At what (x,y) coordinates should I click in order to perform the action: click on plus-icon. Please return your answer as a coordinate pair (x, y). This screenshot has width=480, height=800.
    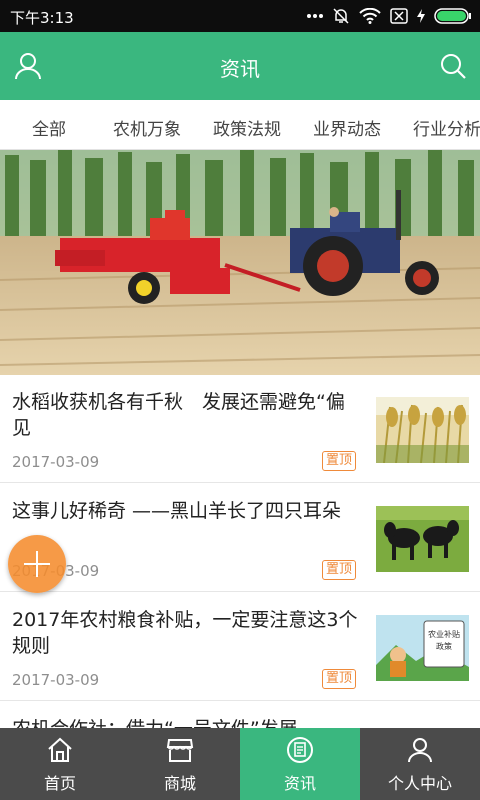
    Looking at the image, I should click on (37, 564).